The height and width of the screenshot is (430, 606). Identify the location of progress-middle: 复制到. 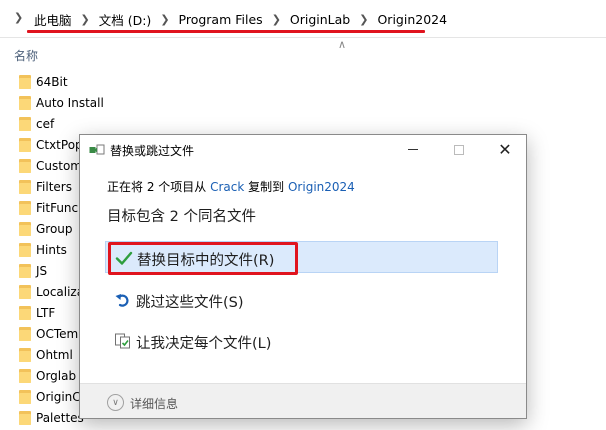
(266, 187).